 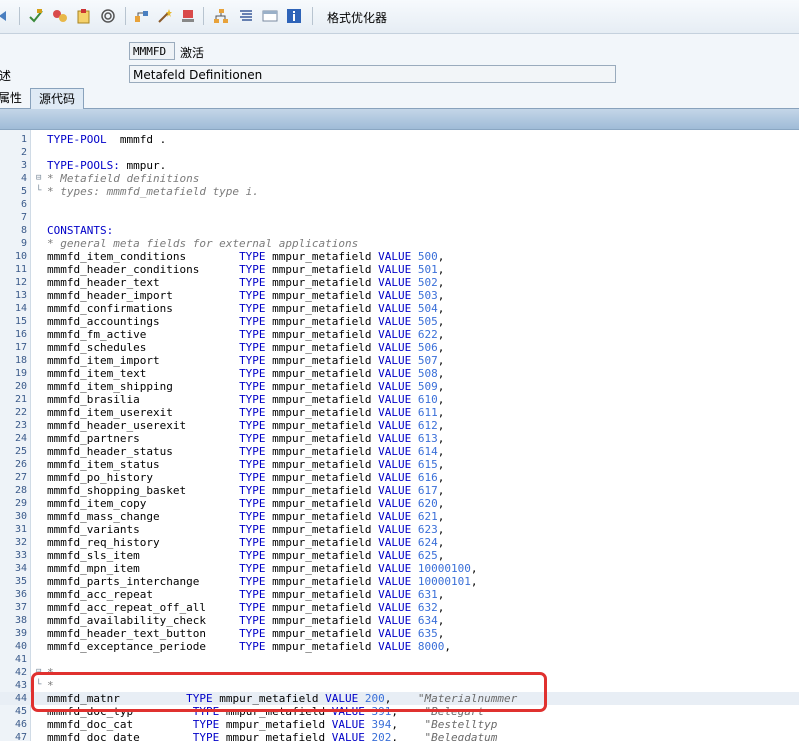 I want to click on fold-toggle-icon: ⊟, so click(x=38, y=178).